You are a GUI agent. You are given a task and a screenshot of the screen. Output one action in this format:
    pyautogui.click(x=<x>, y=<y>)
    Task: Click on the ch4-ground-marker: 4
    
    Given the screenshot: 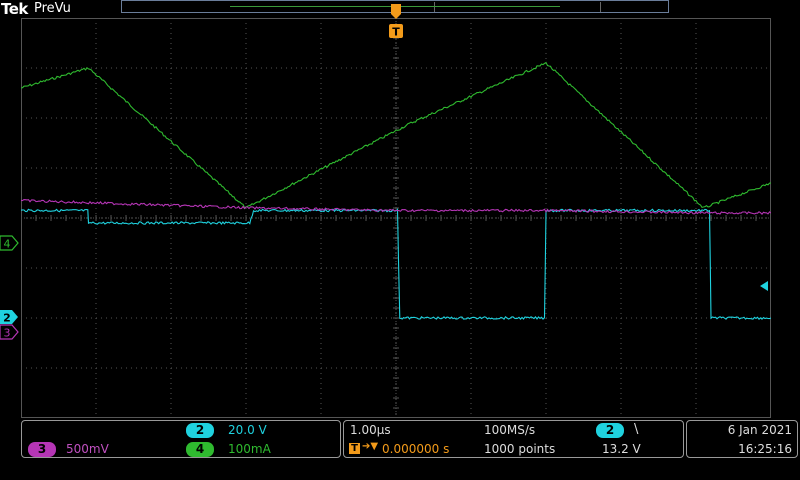 What is the action you would take?
    pyautogui.click(x=9, y=243)
    